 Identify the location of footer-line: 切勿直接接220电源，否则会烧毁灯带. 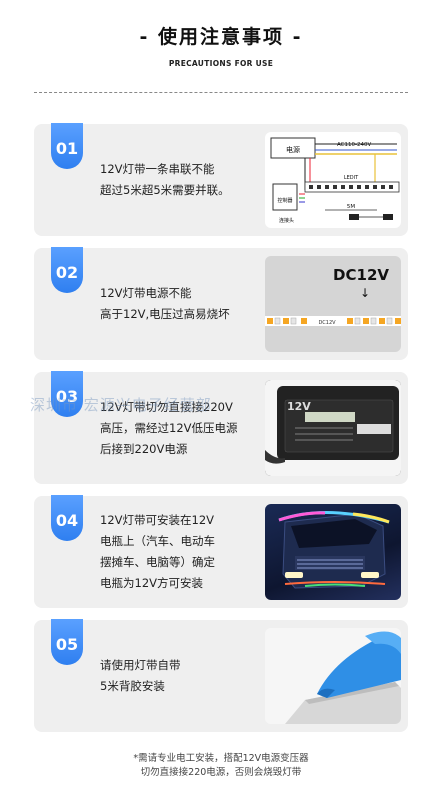
(221, 772).